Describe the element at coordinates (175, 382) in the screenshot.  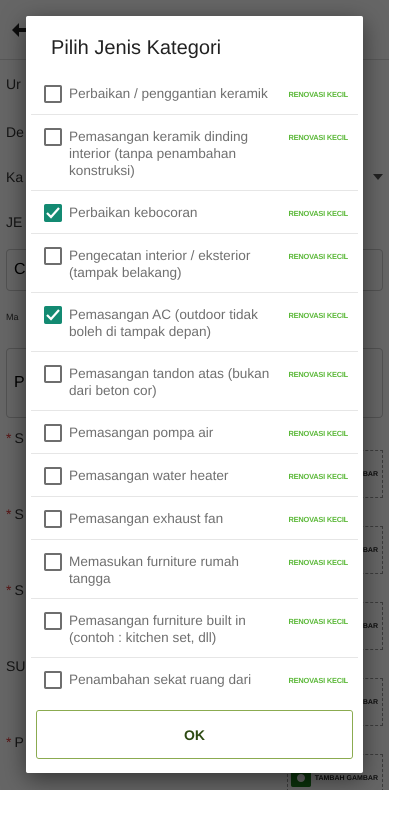
I see `category-label: Pemasangan tandon atas (bukan dari beton cor)` at that location.